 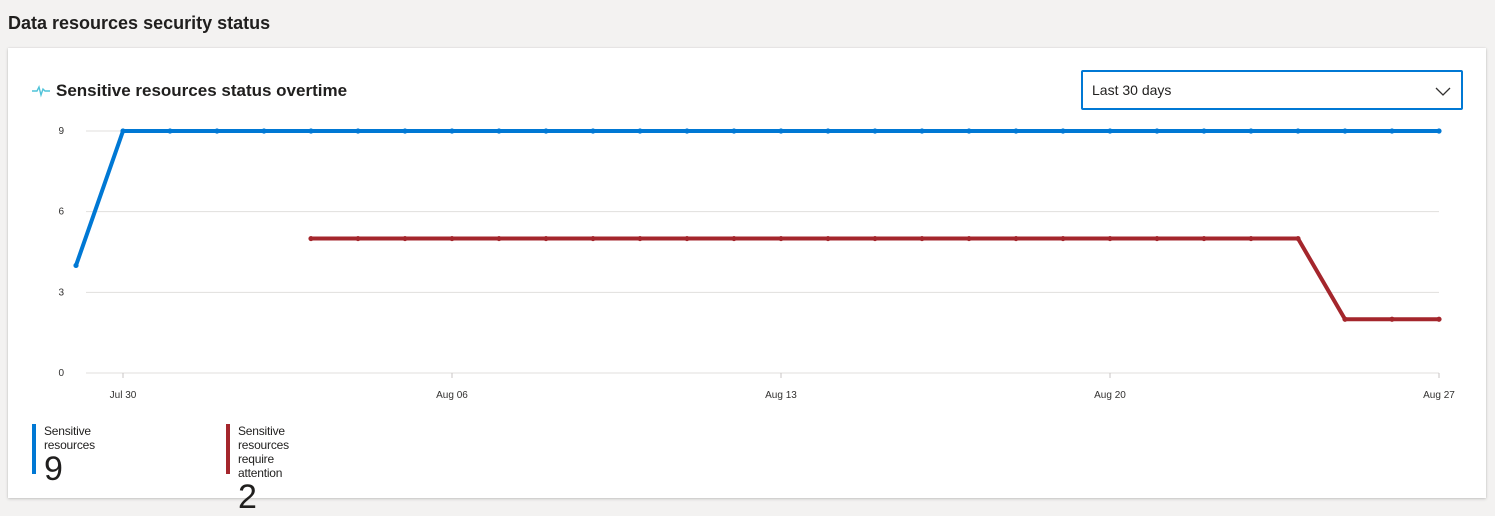 What do you see at coordinates (41, 91) in the screenshot?
I see `pulse-line-icon` at bounding box center [41, 91].